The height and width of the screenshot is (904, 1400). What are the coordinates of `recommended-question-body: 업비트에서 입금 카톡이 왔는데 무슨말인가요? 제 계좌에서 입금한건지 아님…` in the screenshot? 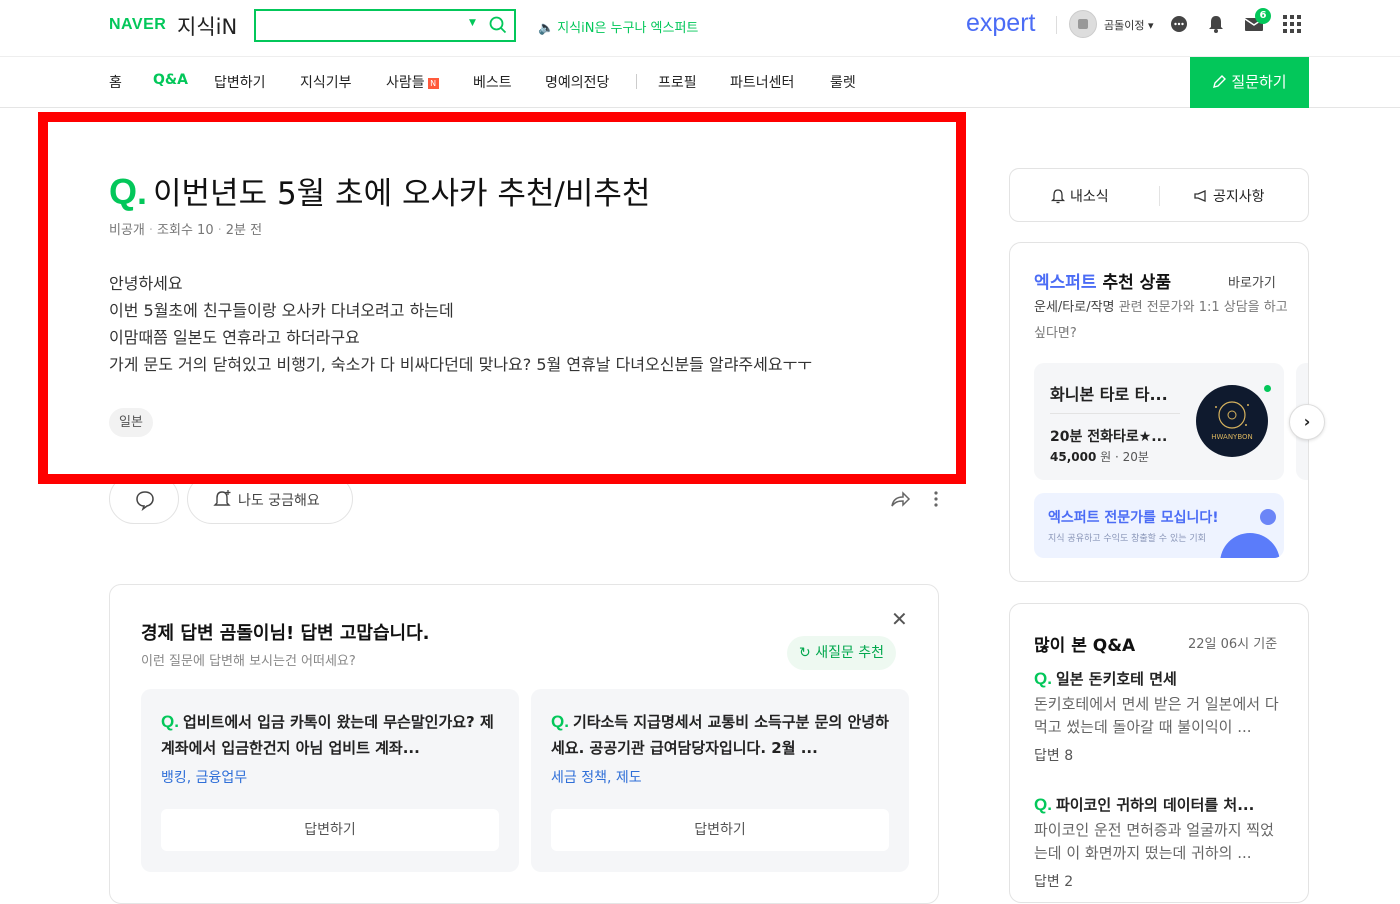 It's located at (327, 735).